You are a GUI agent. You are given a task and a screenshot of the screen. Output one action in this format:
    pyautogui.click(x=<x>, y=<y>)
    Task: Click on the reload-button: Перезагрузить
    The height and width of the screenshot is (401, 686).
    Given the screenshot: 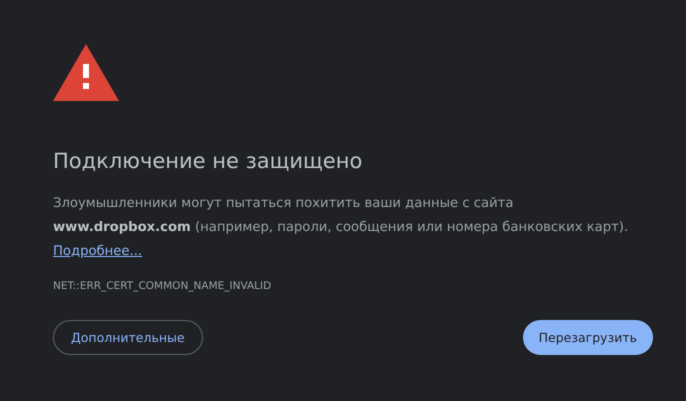 What is the action you would take?
    pyautogui.click(x=587, y=337)
    